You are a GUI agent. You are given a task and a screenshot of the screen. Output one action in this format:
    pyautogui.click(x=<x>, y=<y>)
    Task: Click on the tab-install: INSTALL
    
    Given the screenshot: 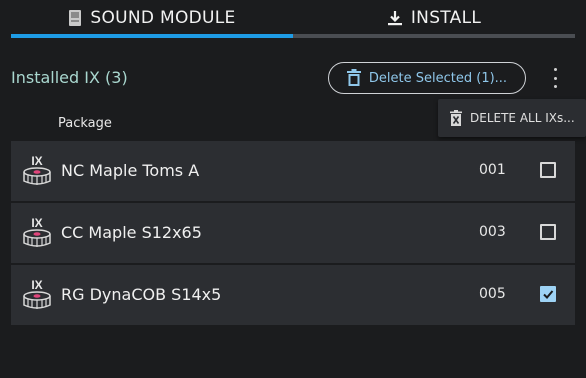 What is the action you would take?
    pyautogui.click(x=434, y=18)
    